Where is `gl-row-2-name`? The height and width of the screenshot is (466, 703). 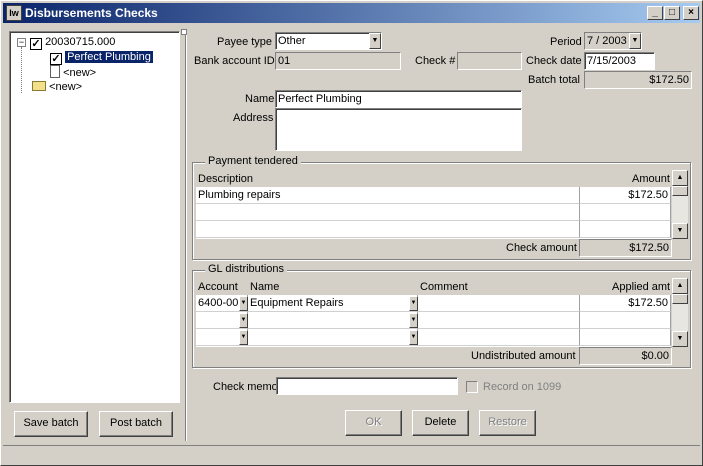
gl-row-2-name is located at coordinates (333, 320).